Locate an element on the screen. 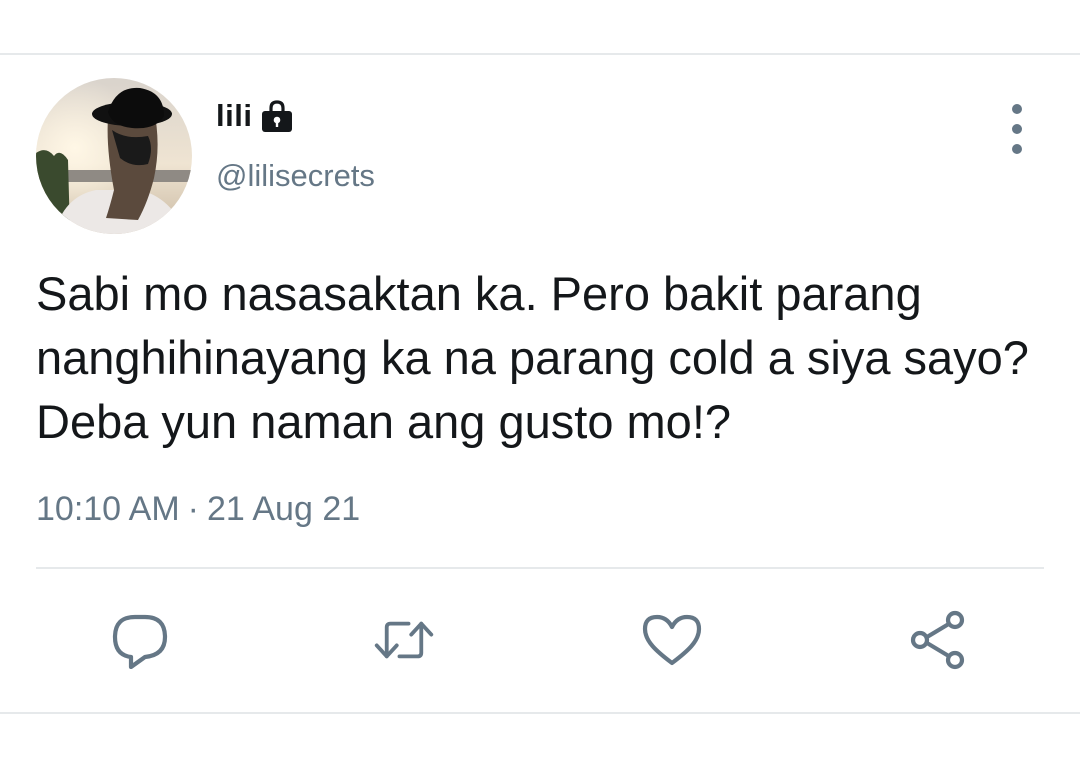  more-vertical-icon is located at coordinates (1017, 129).